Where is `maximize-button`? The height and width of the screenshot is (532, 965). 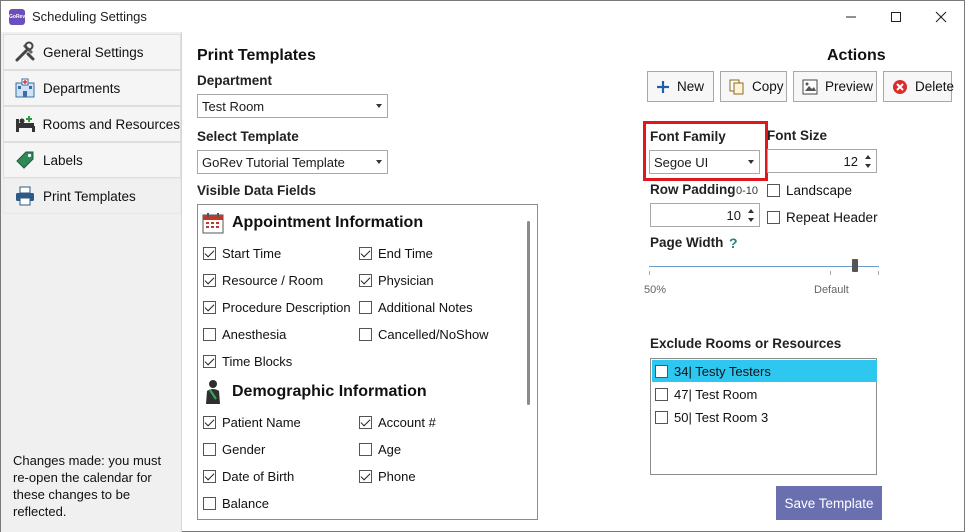 maximize-button is located at coordinates (896, 16).